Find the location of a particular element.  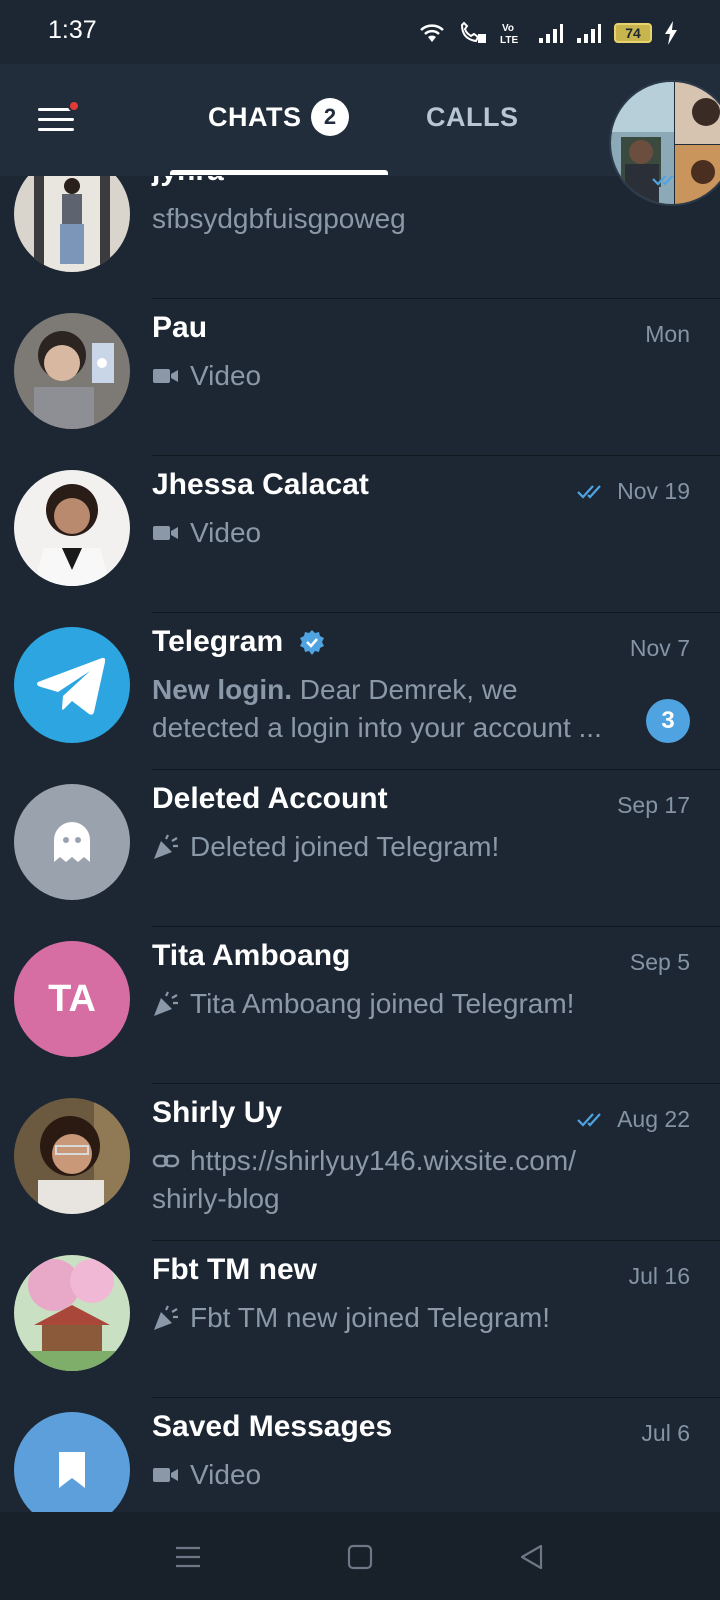

telegram-logo-icon is located at coordinates (71, 686).